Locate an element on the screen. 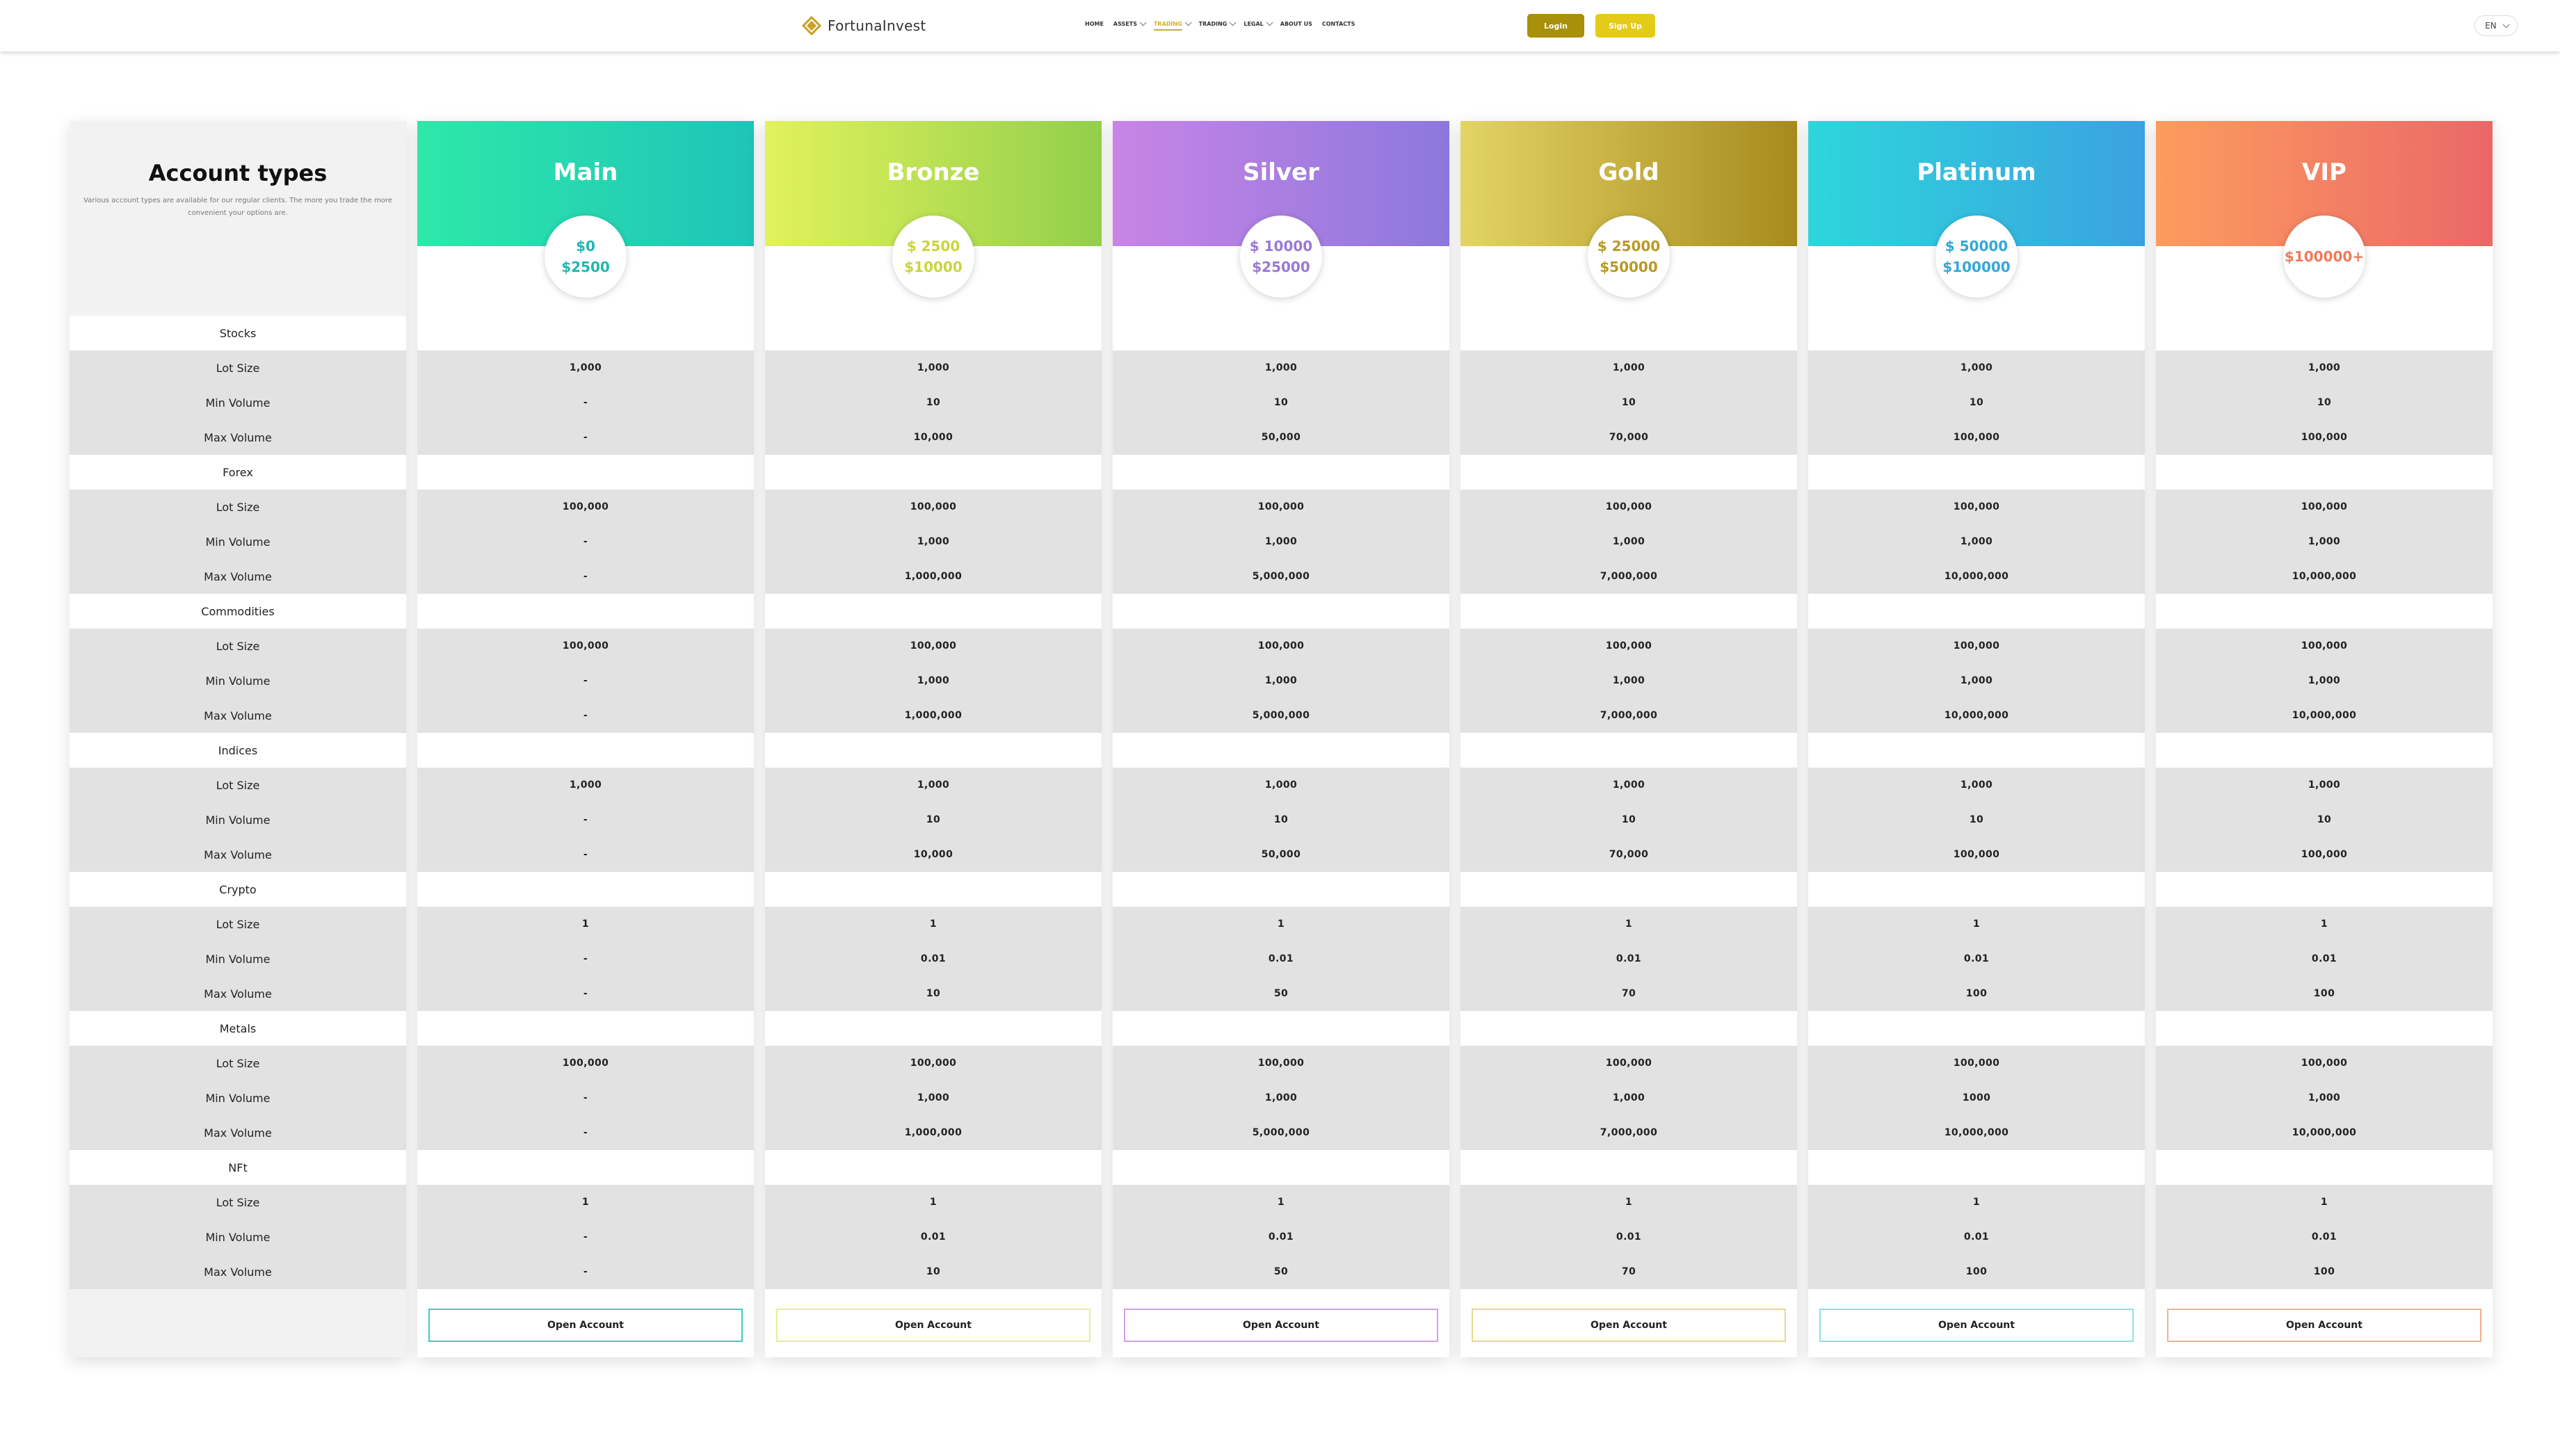  table-cell: 50 is located at coordinates (1281, 1271).